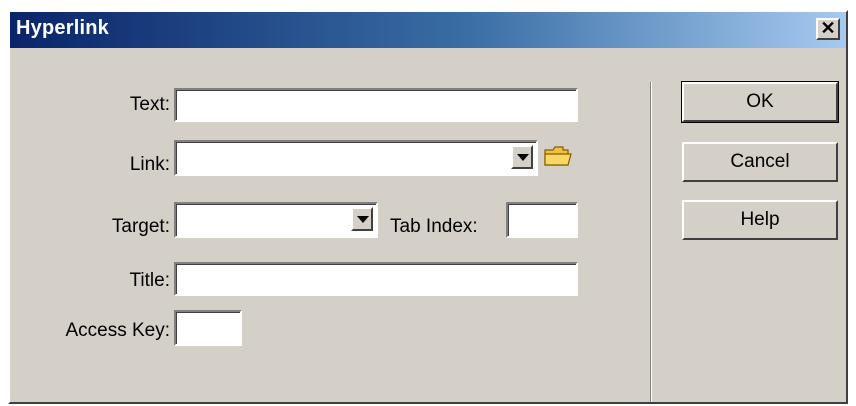  Describe the element at coordinates (558, 156) in the screenshot. I see `folder-icon` at that location.